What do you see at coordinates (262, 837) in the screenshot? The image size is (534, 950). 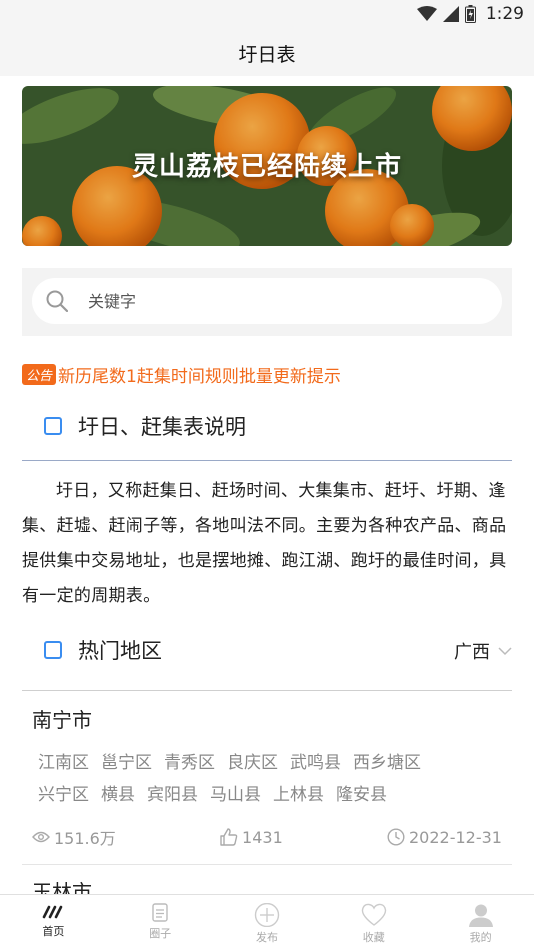 I see `likes-count: 1431` at bounding box center [262, 837].